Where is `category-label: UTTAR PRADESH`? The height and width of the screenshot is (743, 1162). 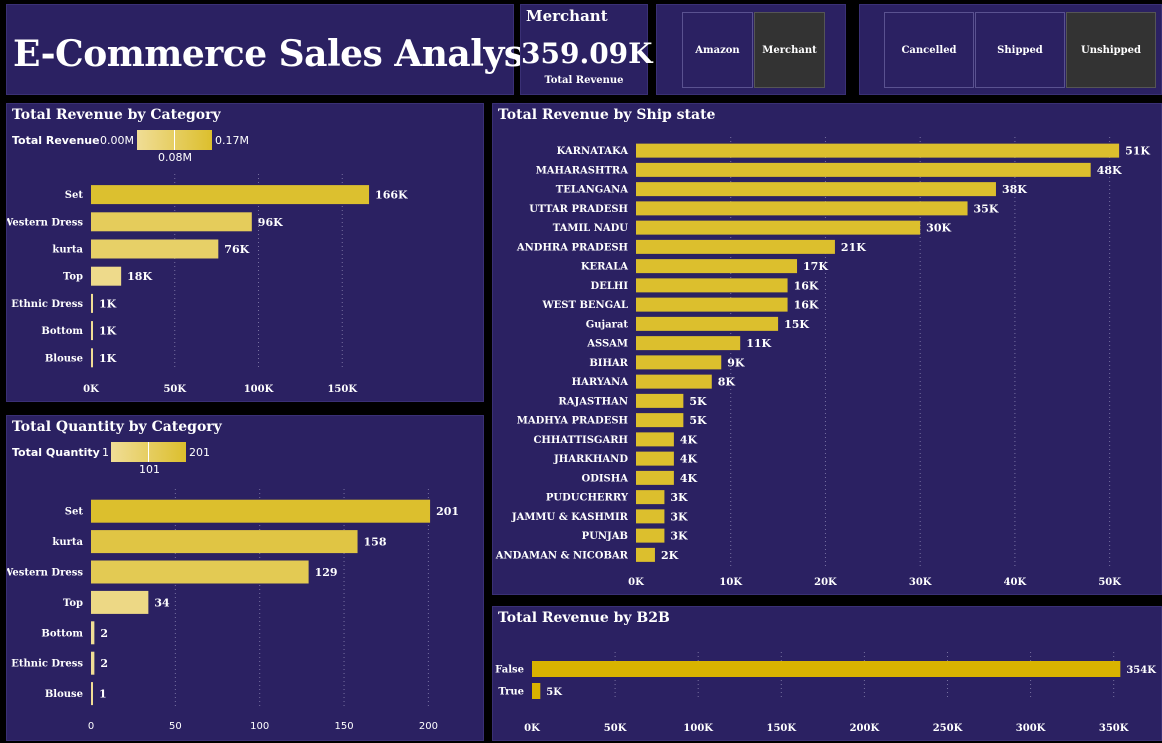 category-label: UTTAR PRADESH is located at coordinates (578, 209).